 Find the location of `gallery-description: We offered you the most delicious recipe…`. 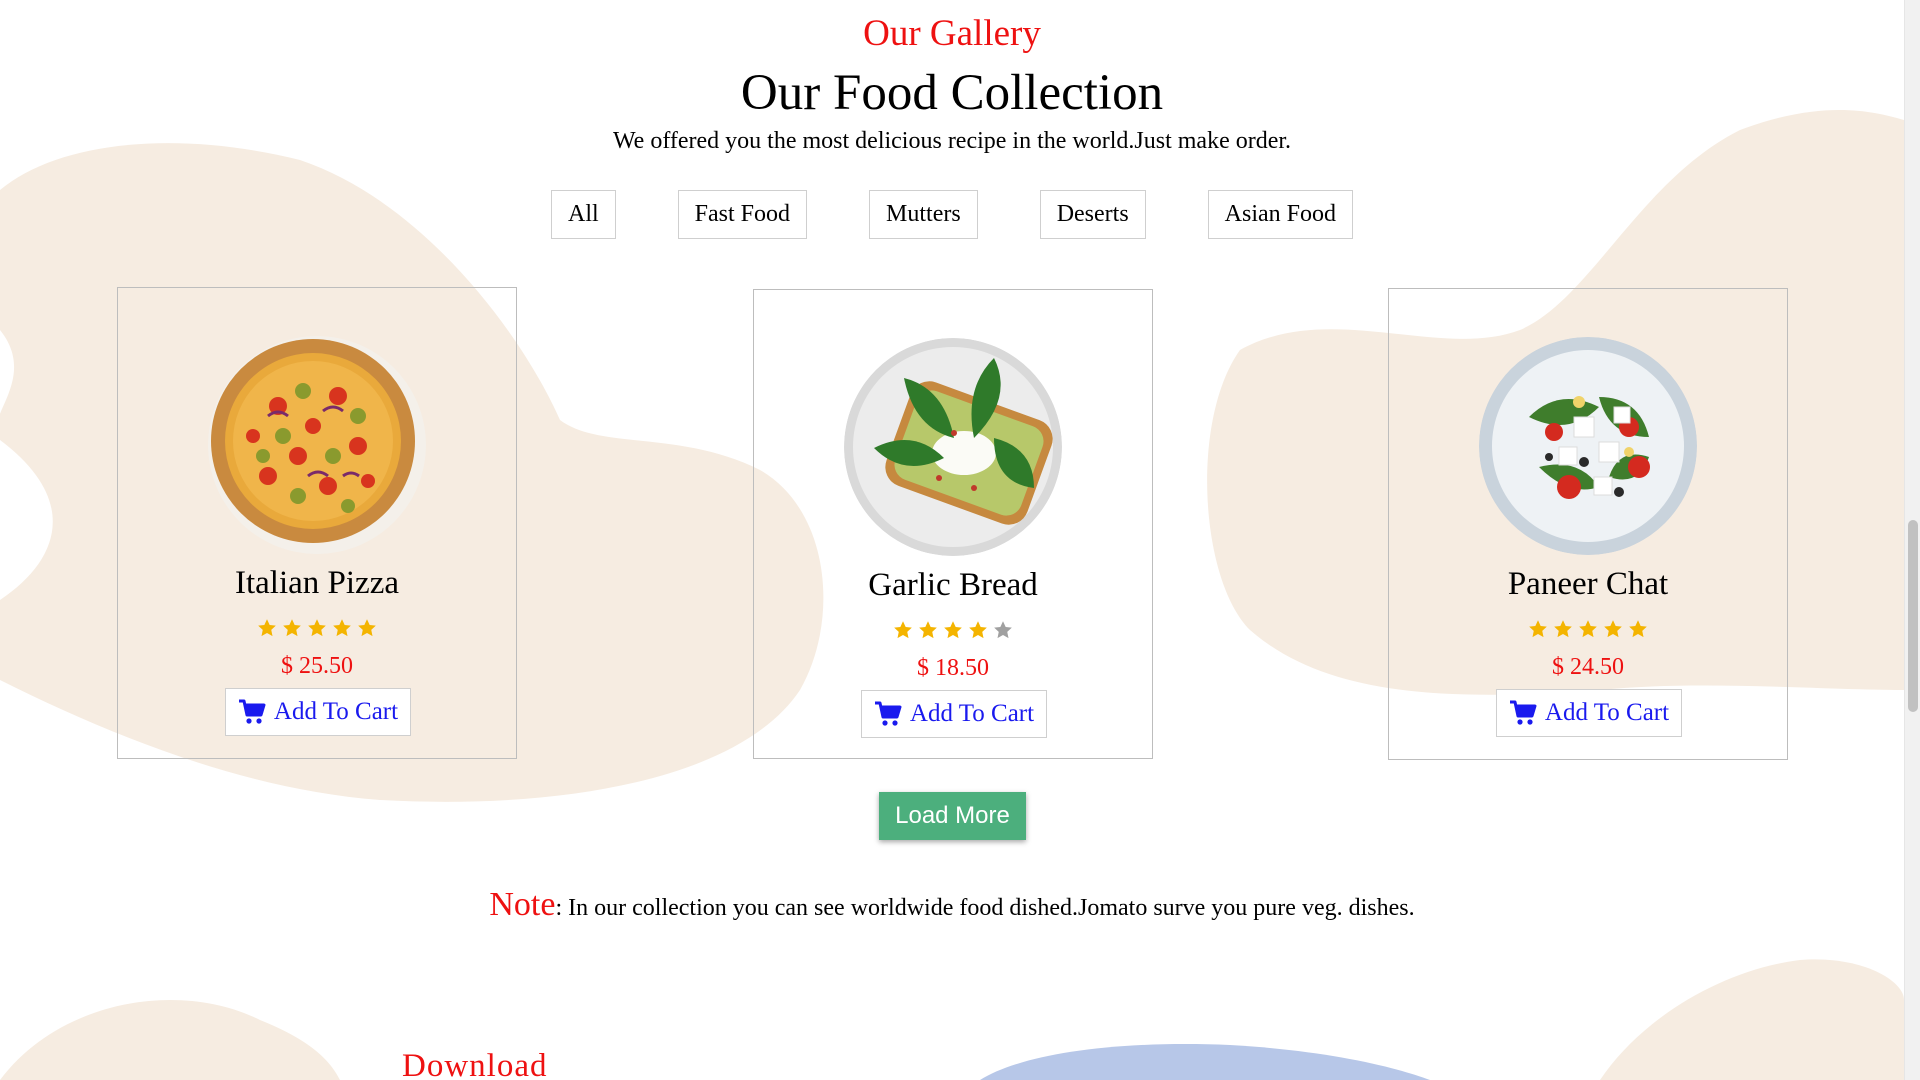

gallery-description: We offered you the most delicious recipe… is located at coordinates (952, 141).